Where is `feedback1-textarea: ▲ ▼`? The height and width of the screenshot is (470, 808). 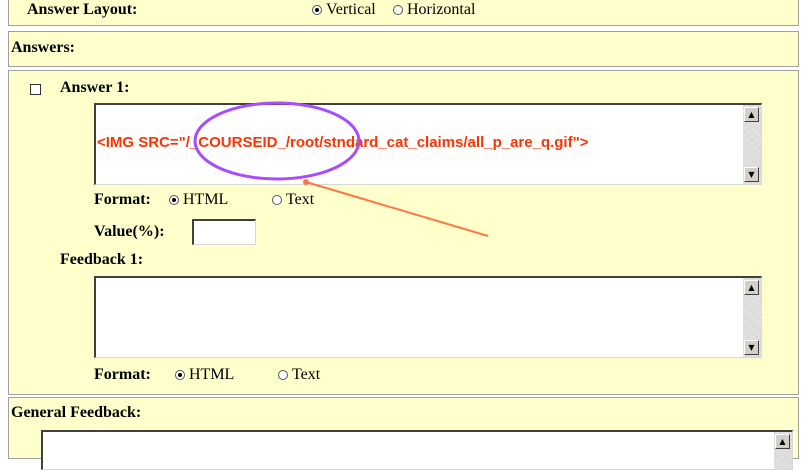 feedback1-textarea: ▲ ▼ is located at coordinates (428, 317).